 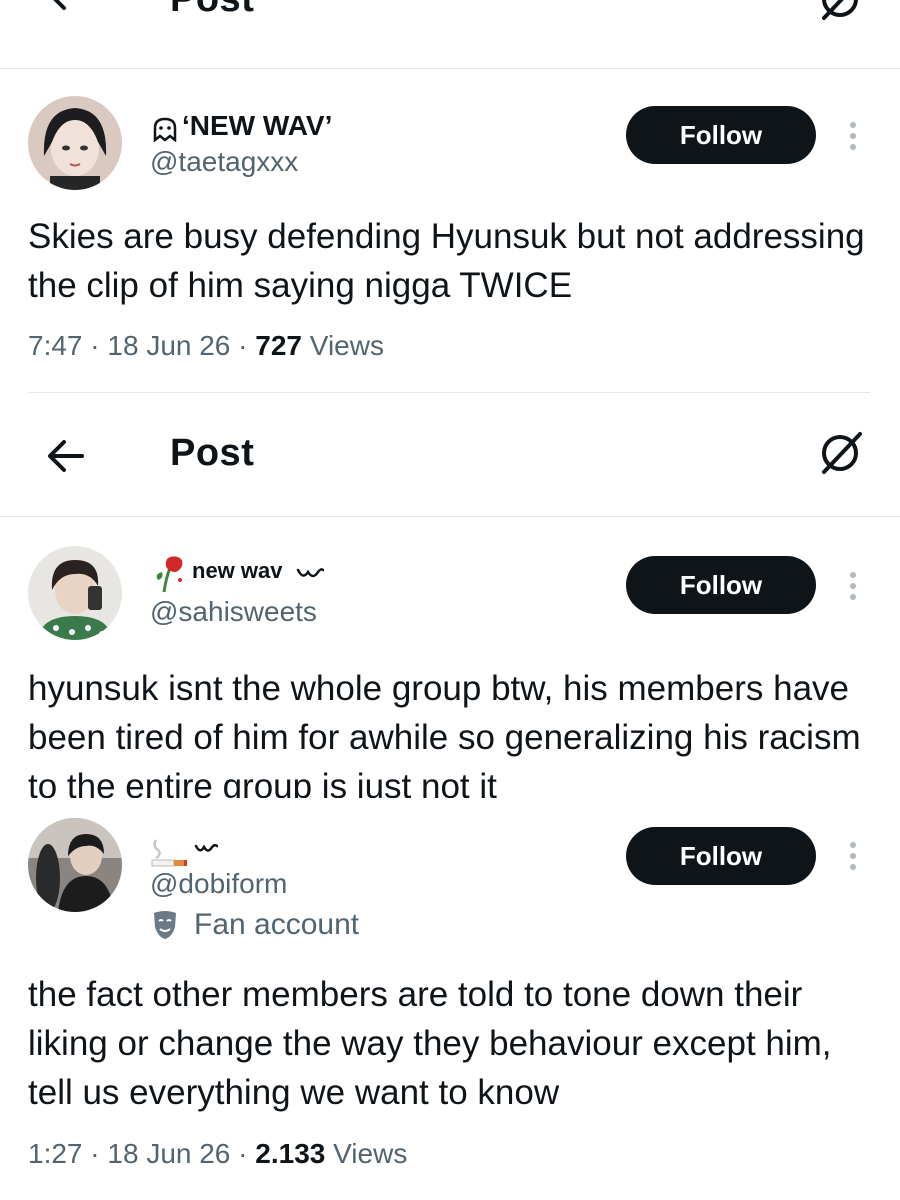 I want to click on cigarette-emoji-icon, so click(x=169, y=853).